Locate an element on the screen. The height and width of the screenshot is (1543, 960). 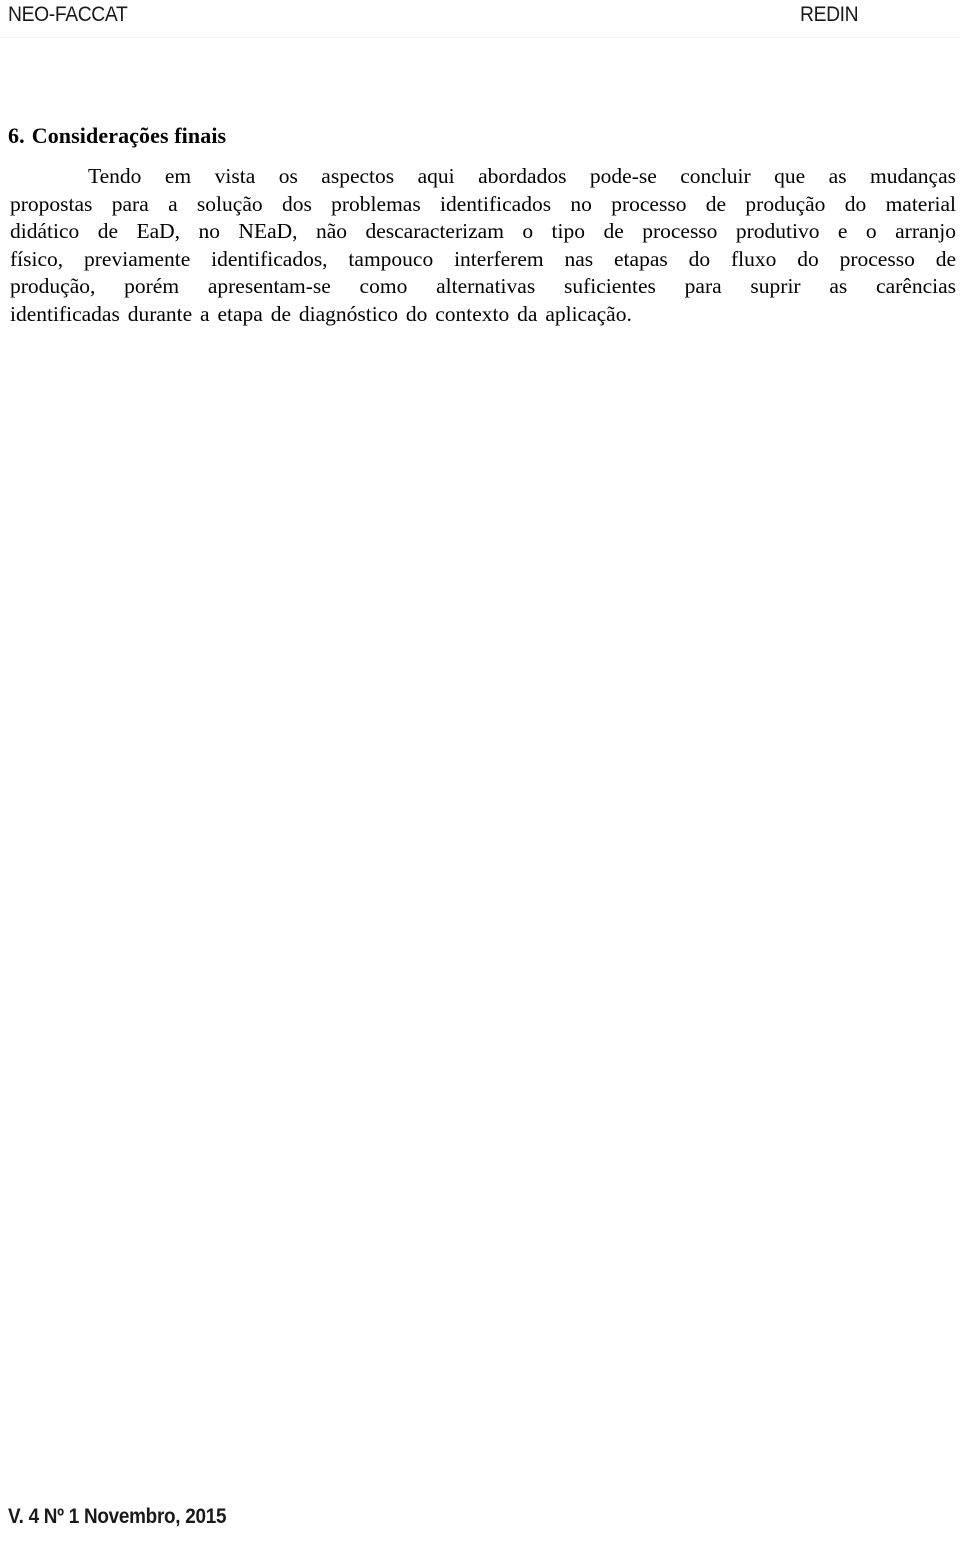
header-divider is located at coordinates (480, 37).